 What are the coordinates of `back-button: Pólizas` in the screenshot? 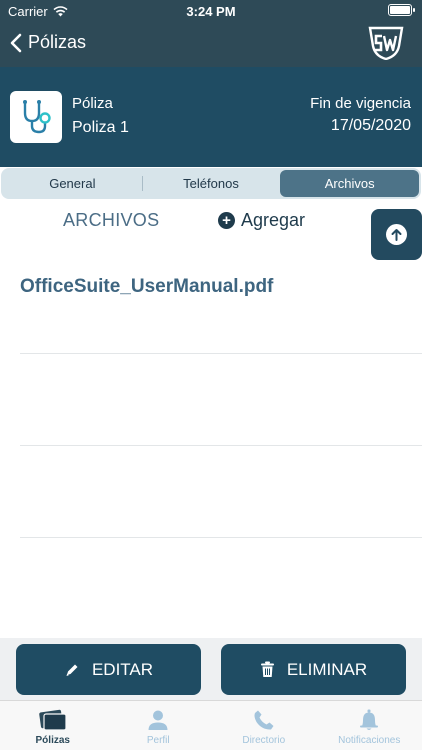 It's located at (48, 42).